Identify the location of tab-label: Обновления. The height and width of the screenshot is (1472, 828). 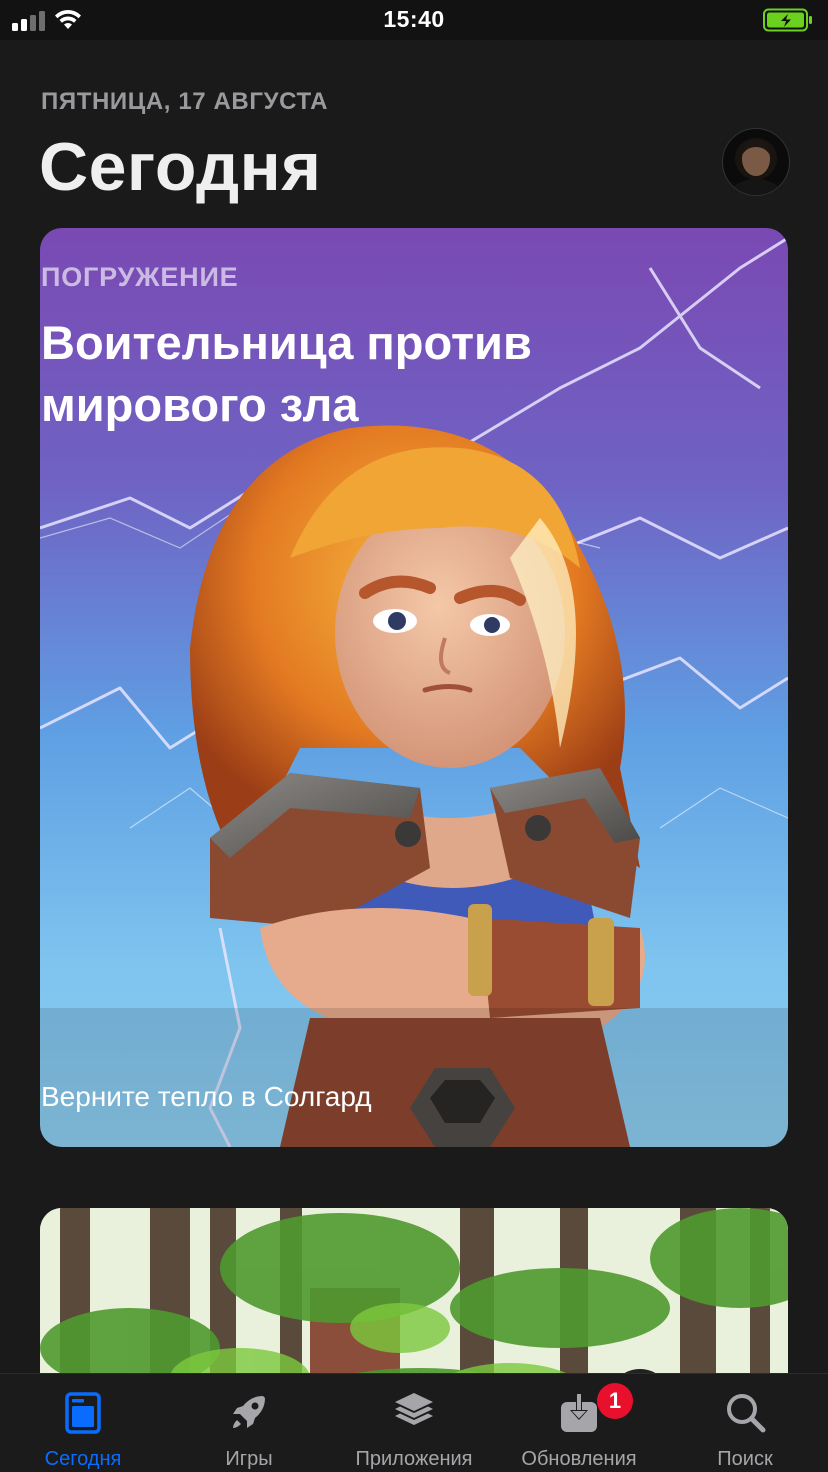
(579, 1459).